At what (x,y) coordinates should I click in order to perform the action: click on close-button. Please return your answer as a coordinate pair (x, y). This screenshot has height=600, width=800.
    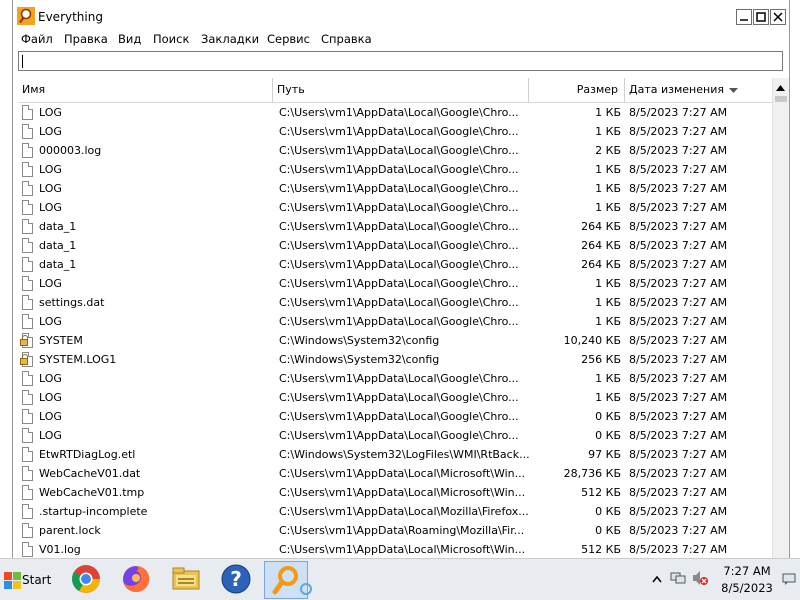
    Looking at the image, I should click on (778, 17).